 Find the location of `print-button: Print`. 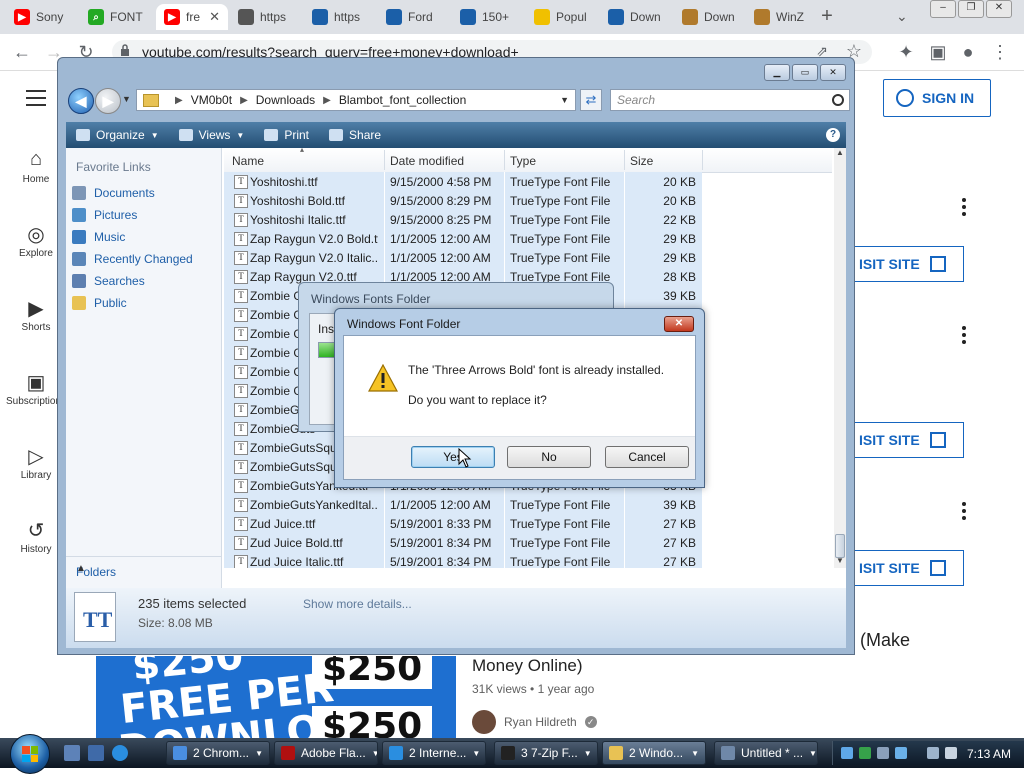

print-button: Print is located at coordinates (286, 135).